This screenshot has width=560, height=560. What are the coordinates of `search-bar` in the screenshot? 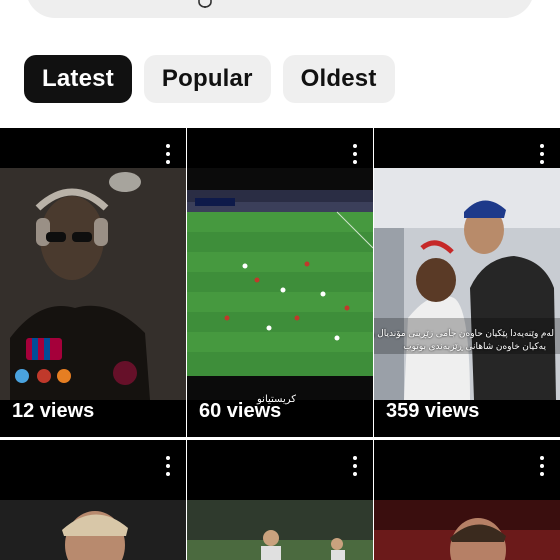 It's located at (280, 9).